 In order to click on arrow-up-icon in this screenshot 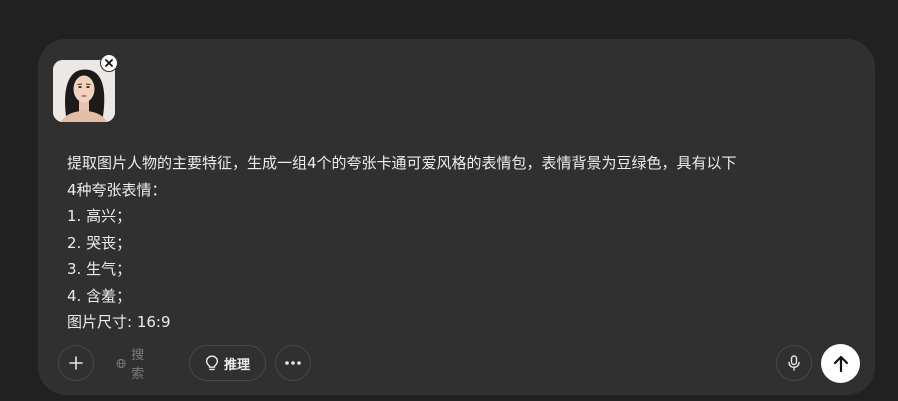, I will do `click(840, 363)`.